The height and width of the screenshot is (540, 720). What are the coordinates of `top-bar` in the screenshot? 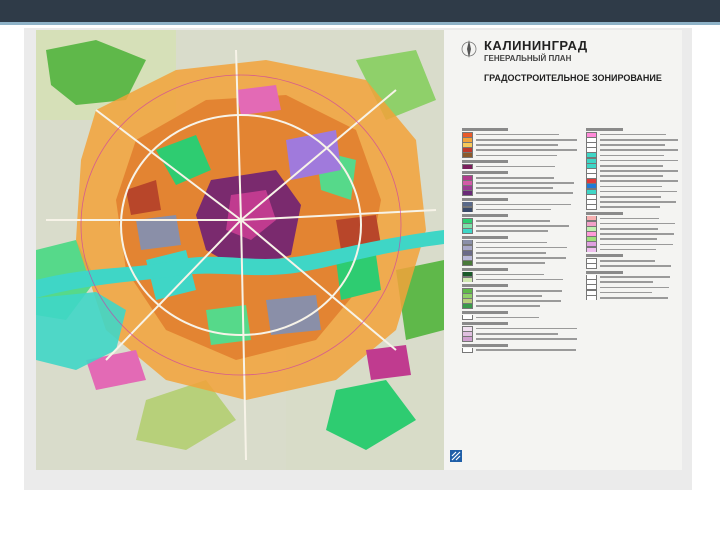 It's located at (360, 11).